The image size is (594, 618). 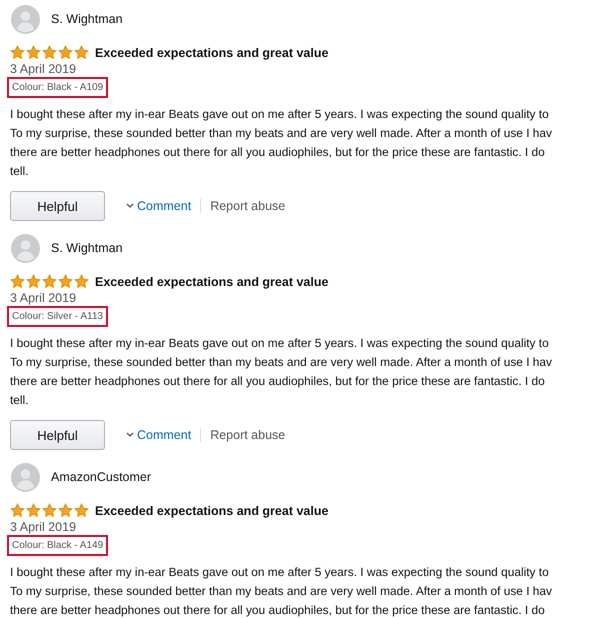 I want to click on variant-label: Colour: Black - A149, so click(x=57, y=545).